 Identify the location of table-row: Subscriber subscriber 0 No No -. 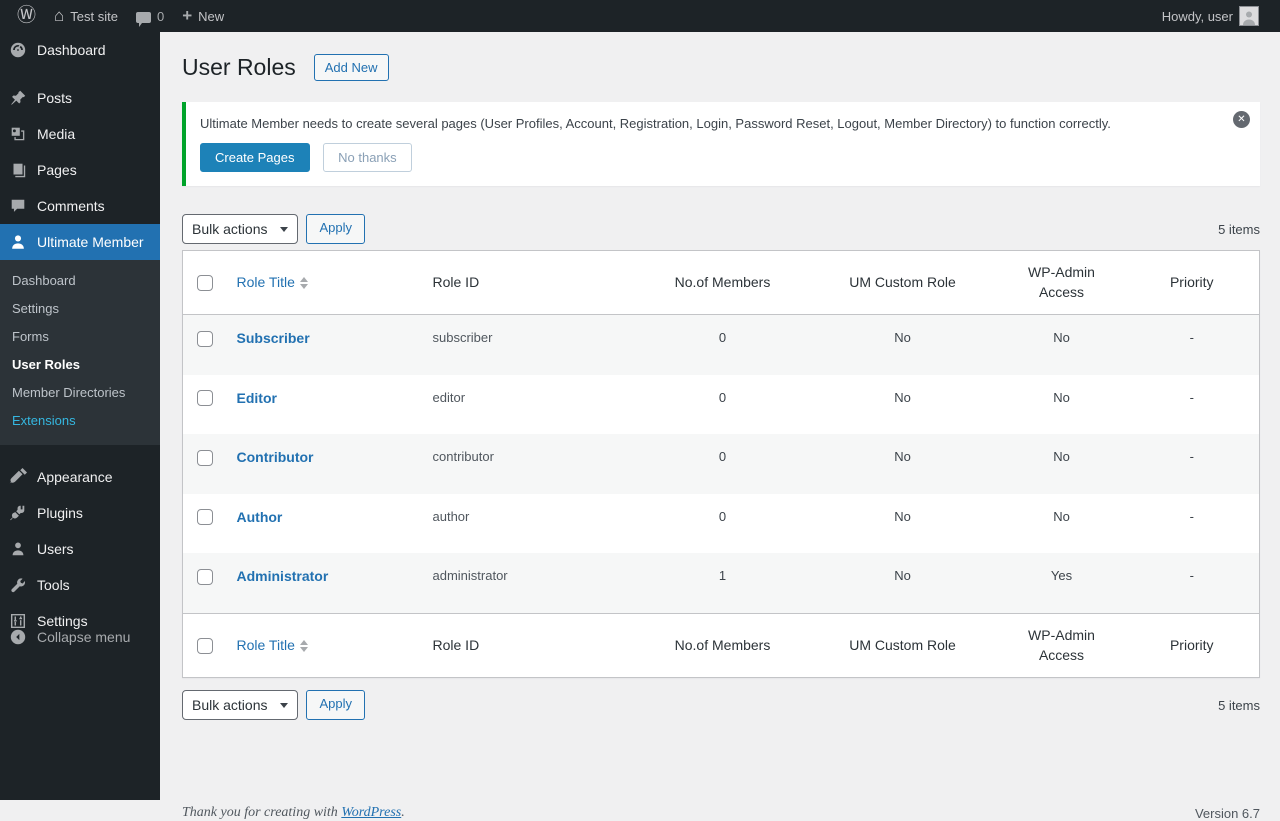
(721, 345).